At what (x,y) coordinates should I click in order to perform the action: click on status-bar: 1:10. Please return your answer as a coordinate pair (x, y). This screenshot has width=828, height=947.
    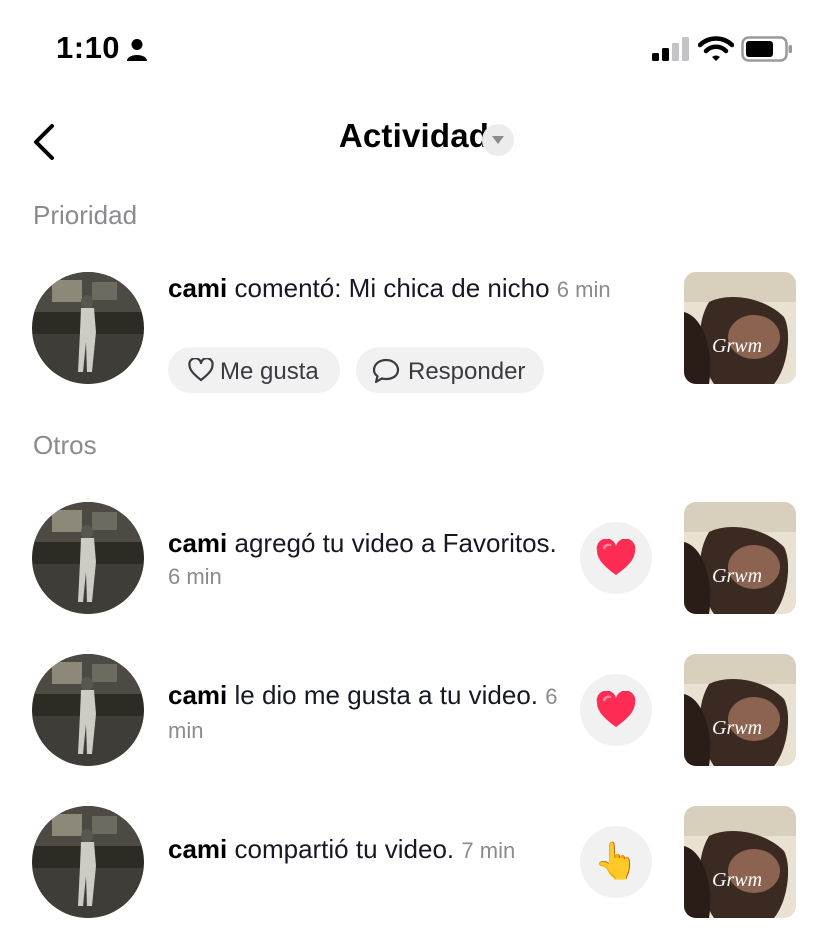
    Looking at the image, I should click on (414, 50).